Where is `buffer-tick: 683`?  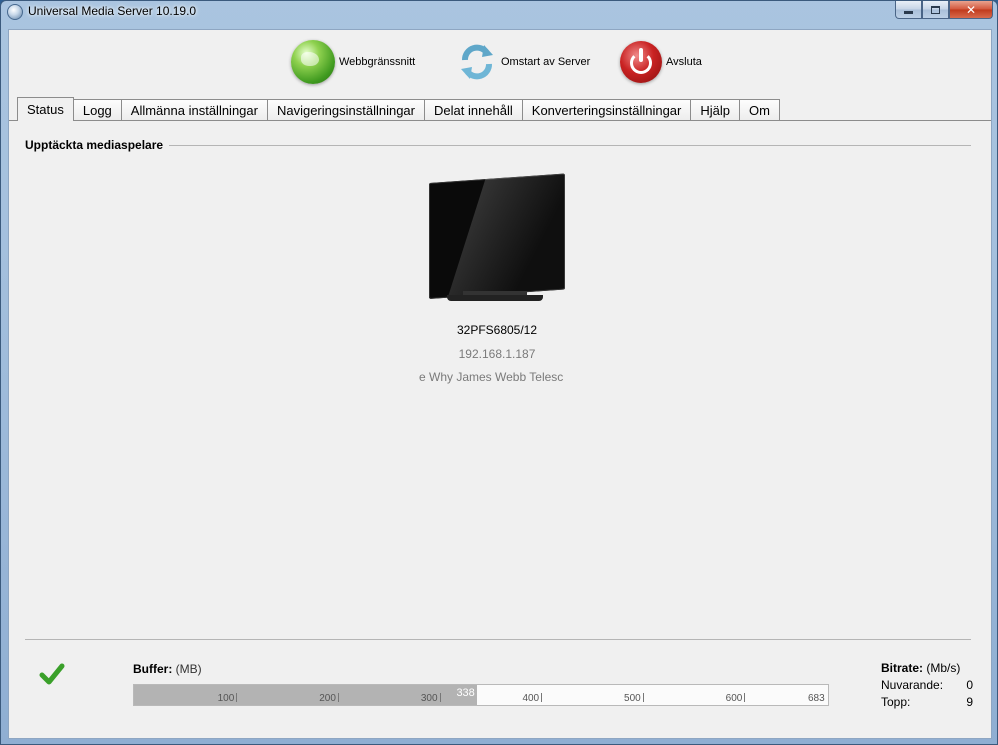 buffer-tick: 683 is located at coordinates (816, 698).